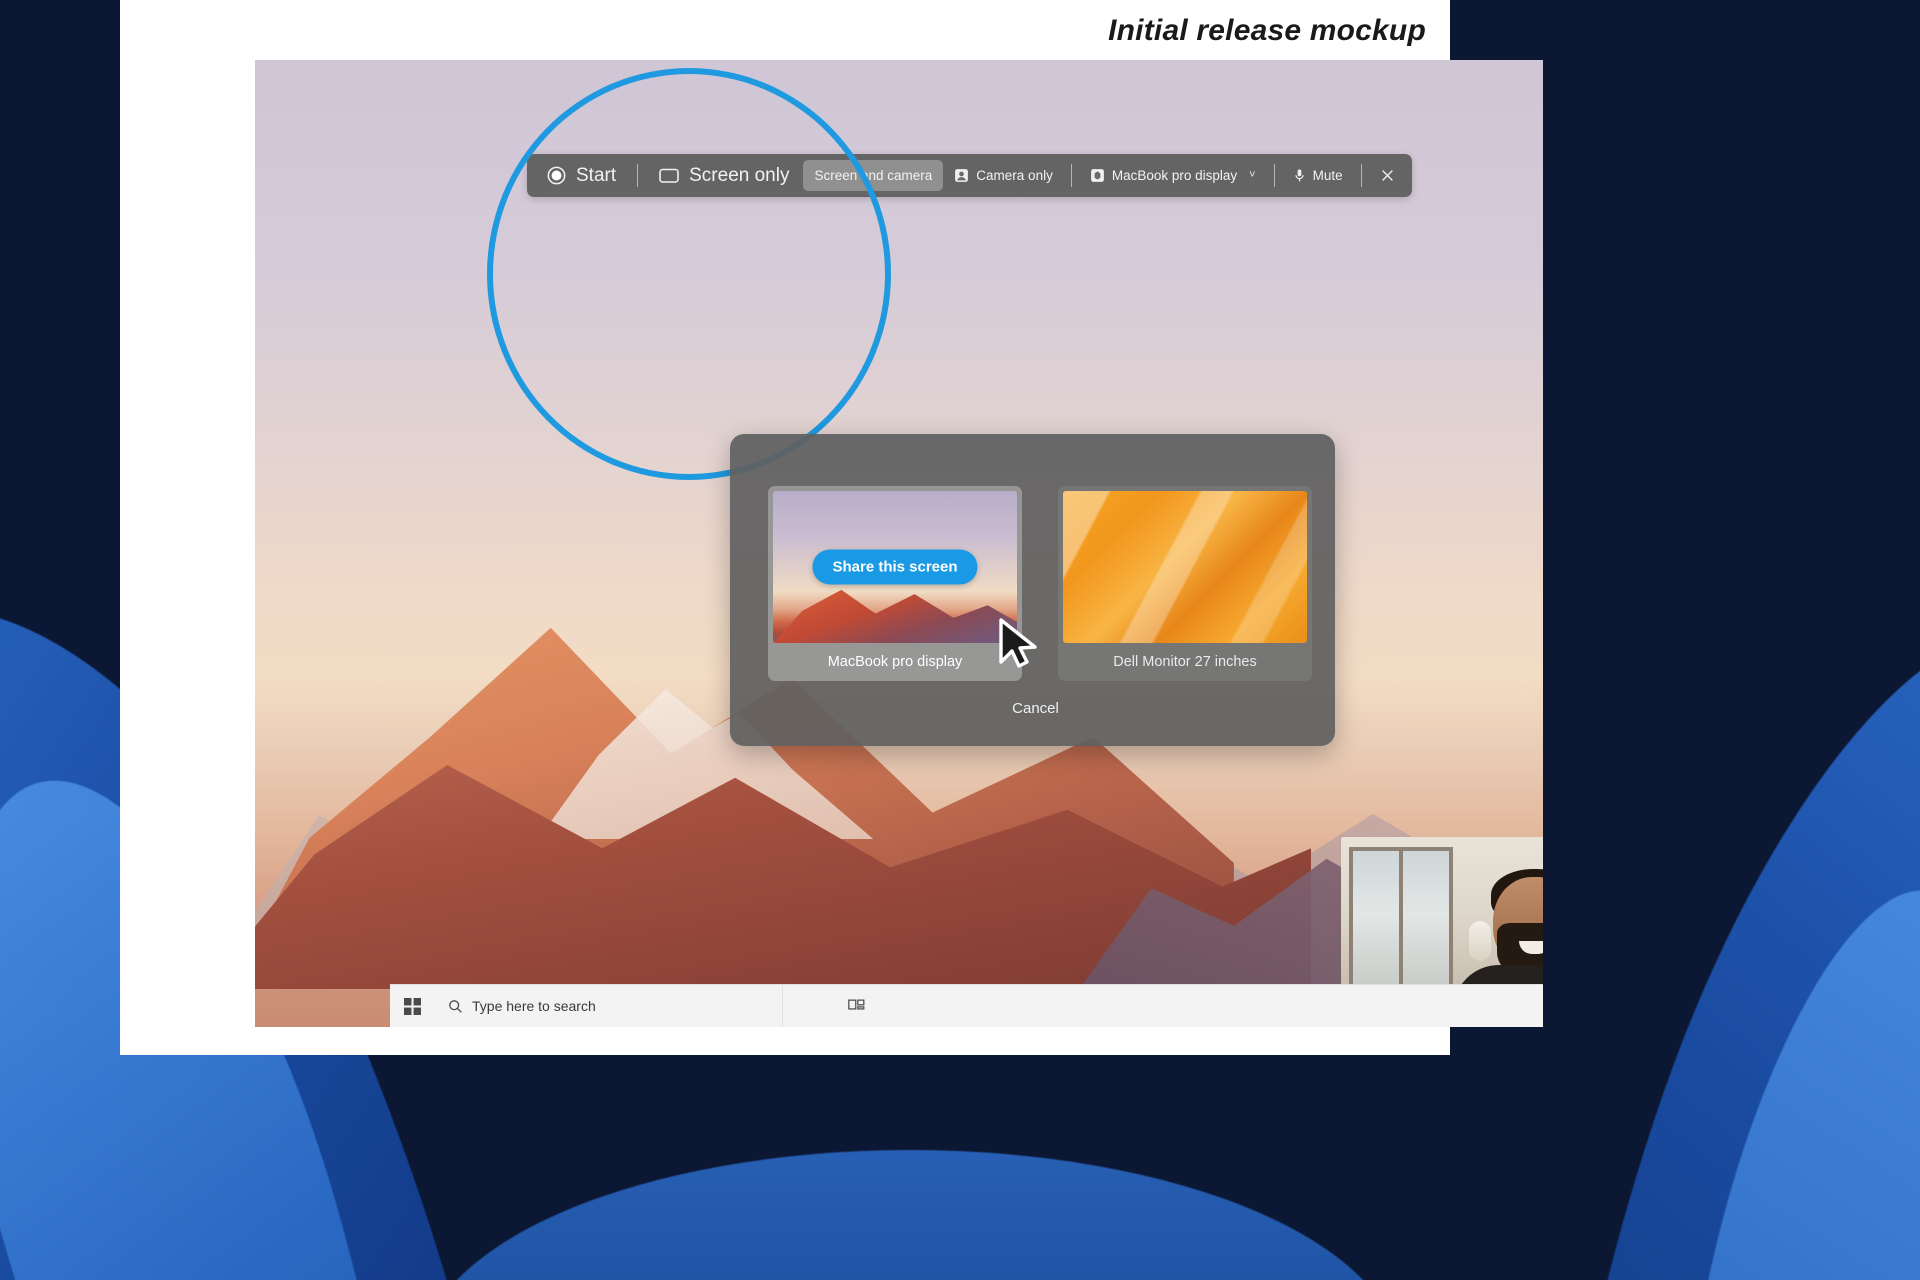 Image resolution: width=1920 pixels, height=1280 pixels. What do you see at coordinates (961, 175) in the screenshot?
I see `camera-icon` at bounding box center [961, 175].